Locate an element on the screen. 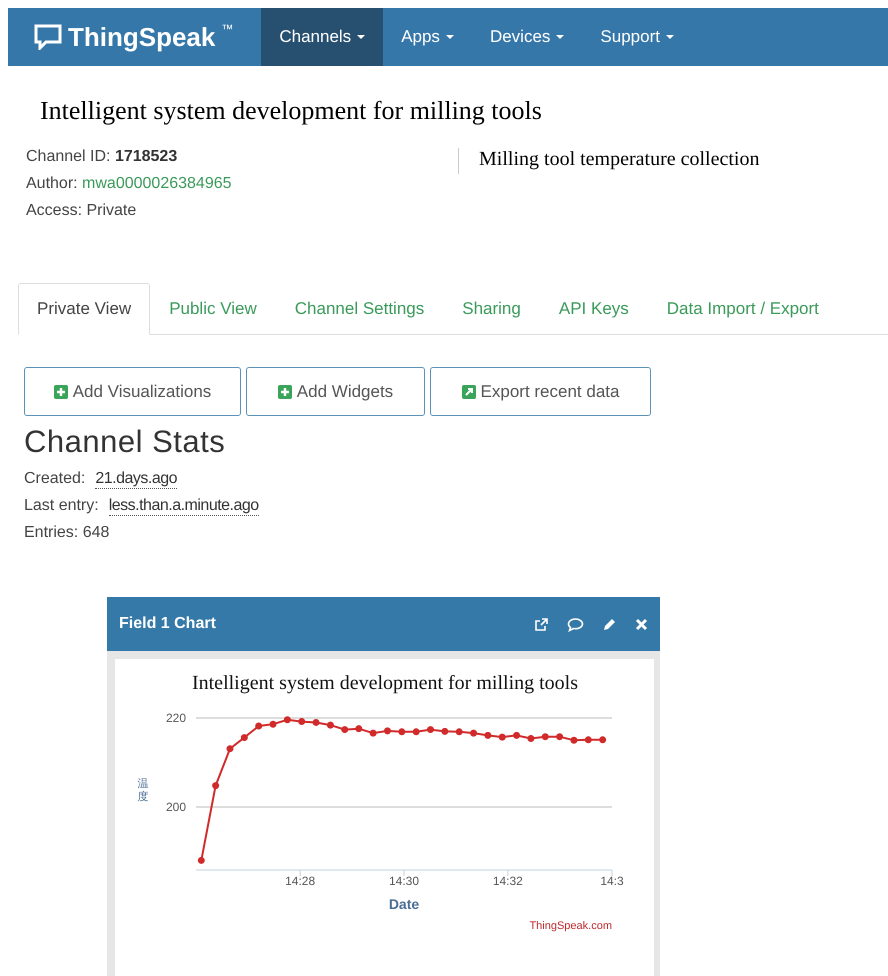  channel-description: Milling tool temperature collection is located at coordinates (609, 161).